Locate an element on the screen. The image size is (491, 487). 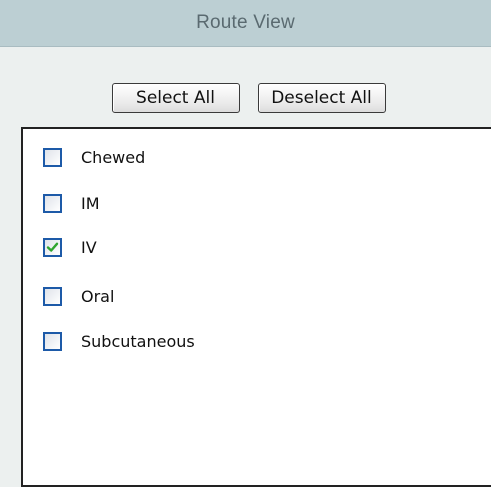
route-label: Oral is located at coordinates (98, 296).